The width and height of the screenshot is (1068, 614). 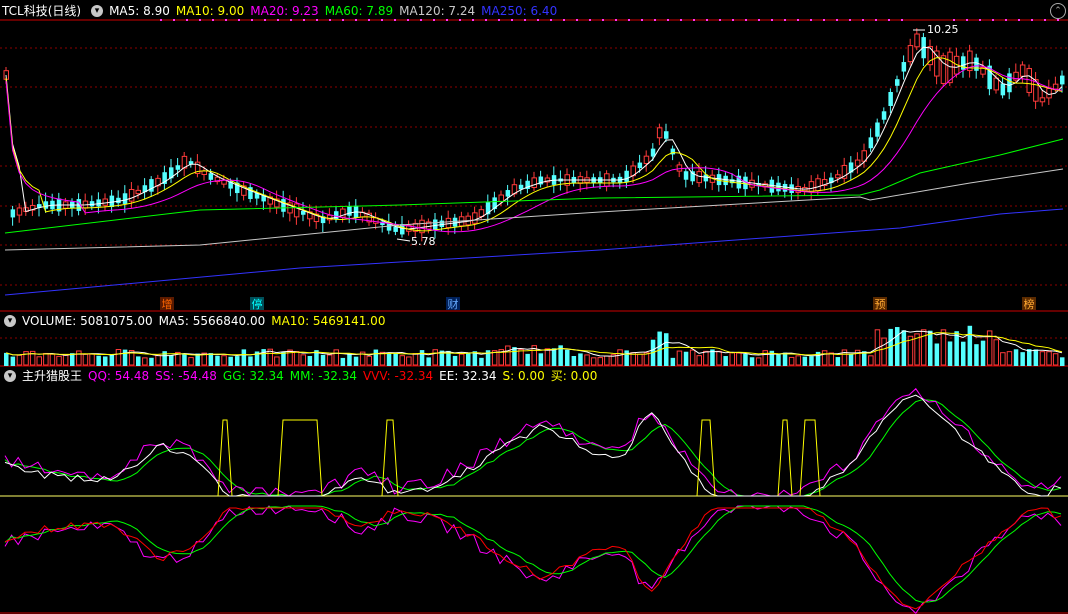 I want to click on buy-signal-spike, so click(x=225, y=458).